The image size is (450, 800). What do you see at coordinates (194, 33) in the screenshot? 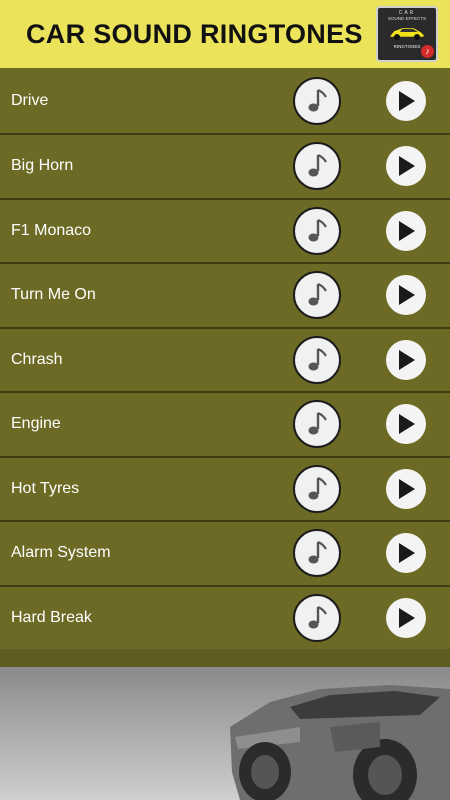
I see `app-title: CAR SOUND RINGTONES` at bounding box center [194, 33].